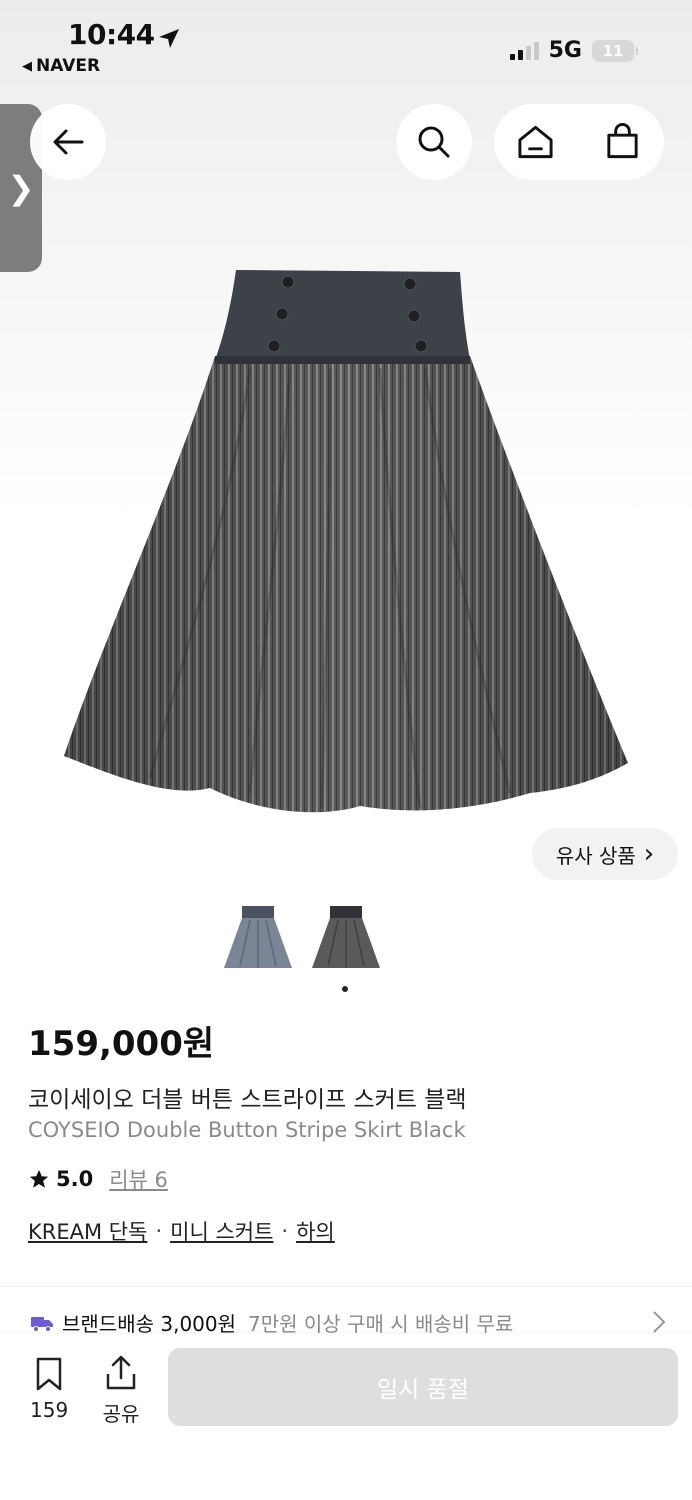  I want to click on shipping-info-row: 브랜드배송 3,000원 7만원 이상 구매 시 배송비 무료, so click(271, 1322).